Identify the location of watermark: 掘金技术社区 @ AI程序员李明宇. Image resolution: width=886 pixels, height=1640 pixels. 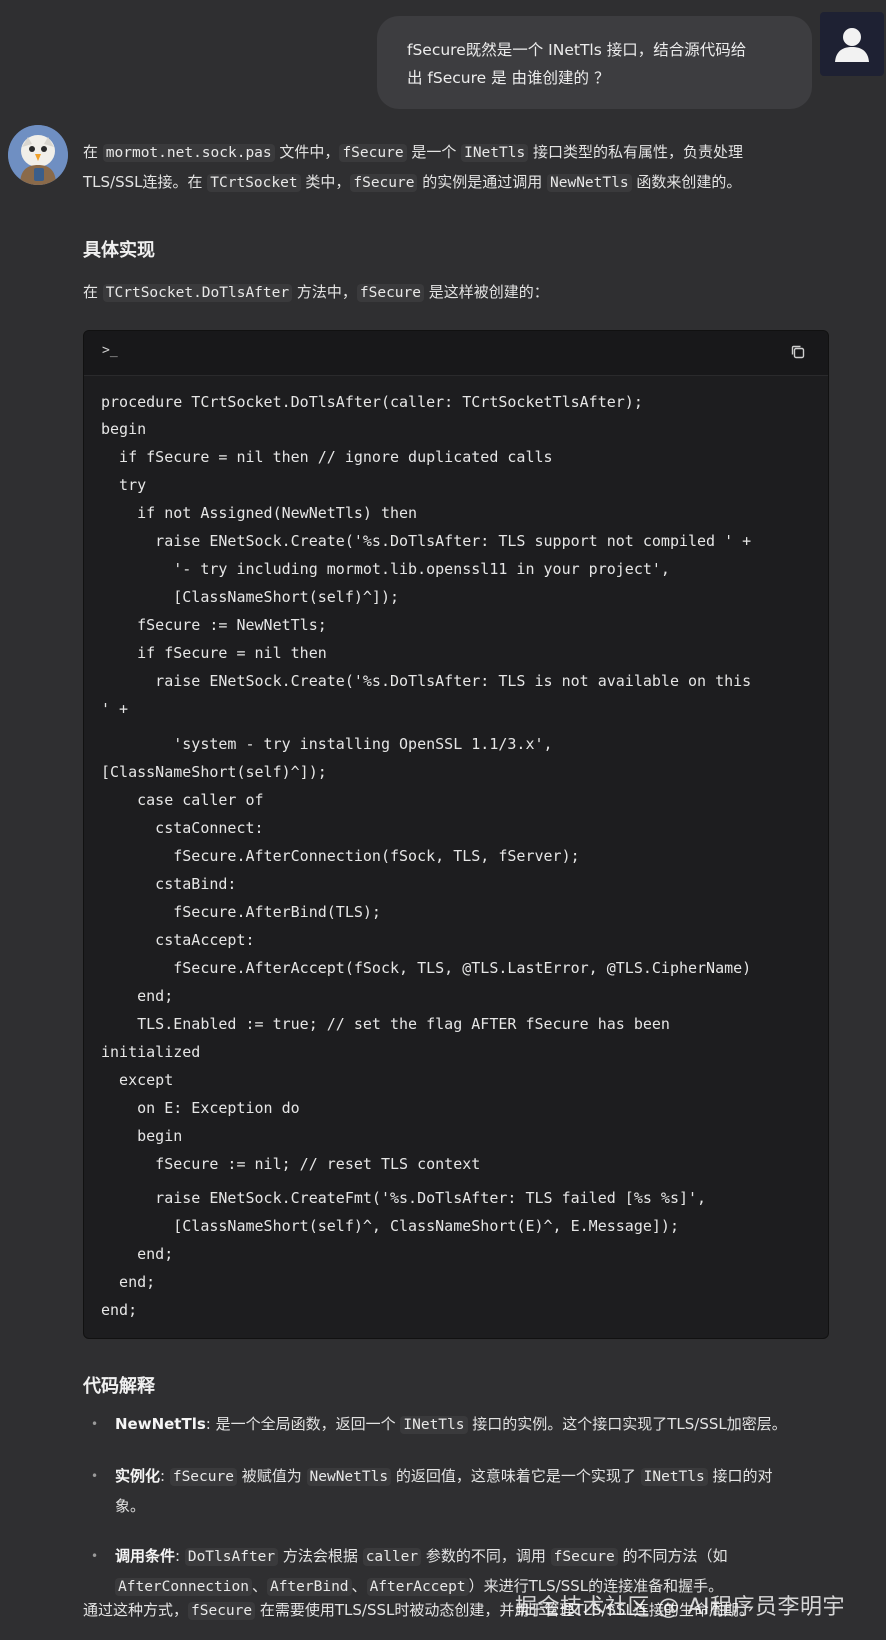
(680, 1607).